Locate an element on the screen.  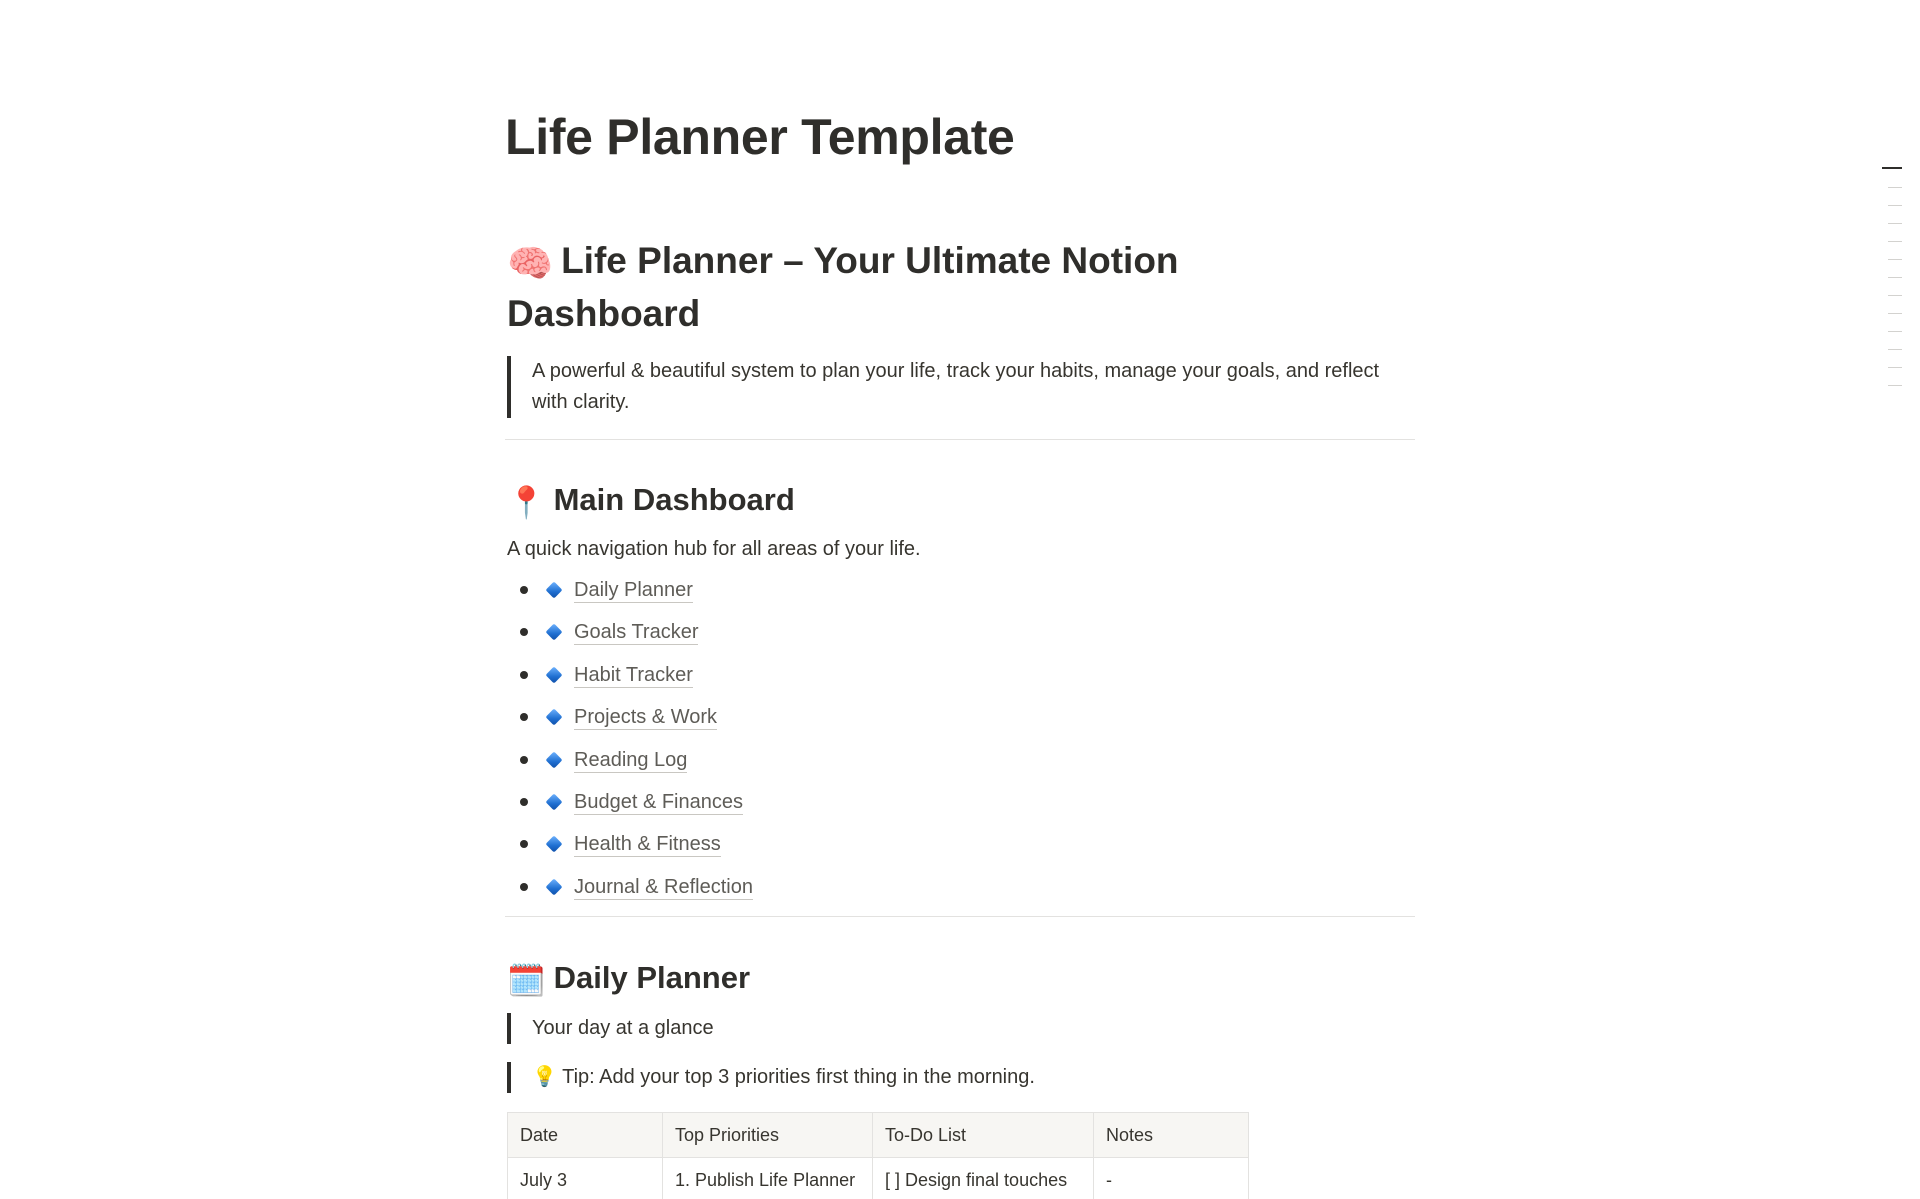
daily-planner-quote: Your day at a glance is located at coordinates (610, 1028).